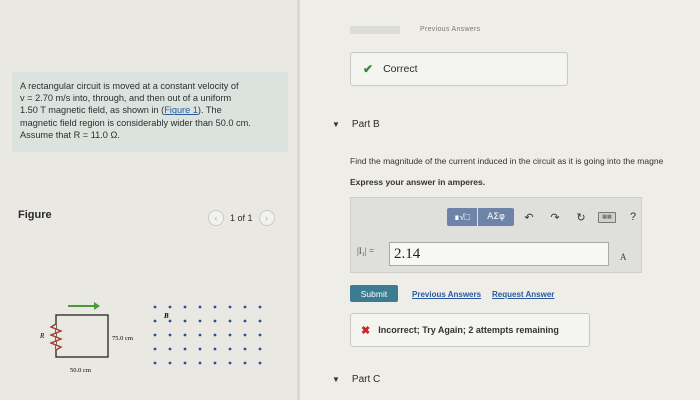 The height and width of the screenshot is (400, 700). Describe the element at coordinates (97, 306) in the screenshot. I see `velocity-arrowhead` at that location.